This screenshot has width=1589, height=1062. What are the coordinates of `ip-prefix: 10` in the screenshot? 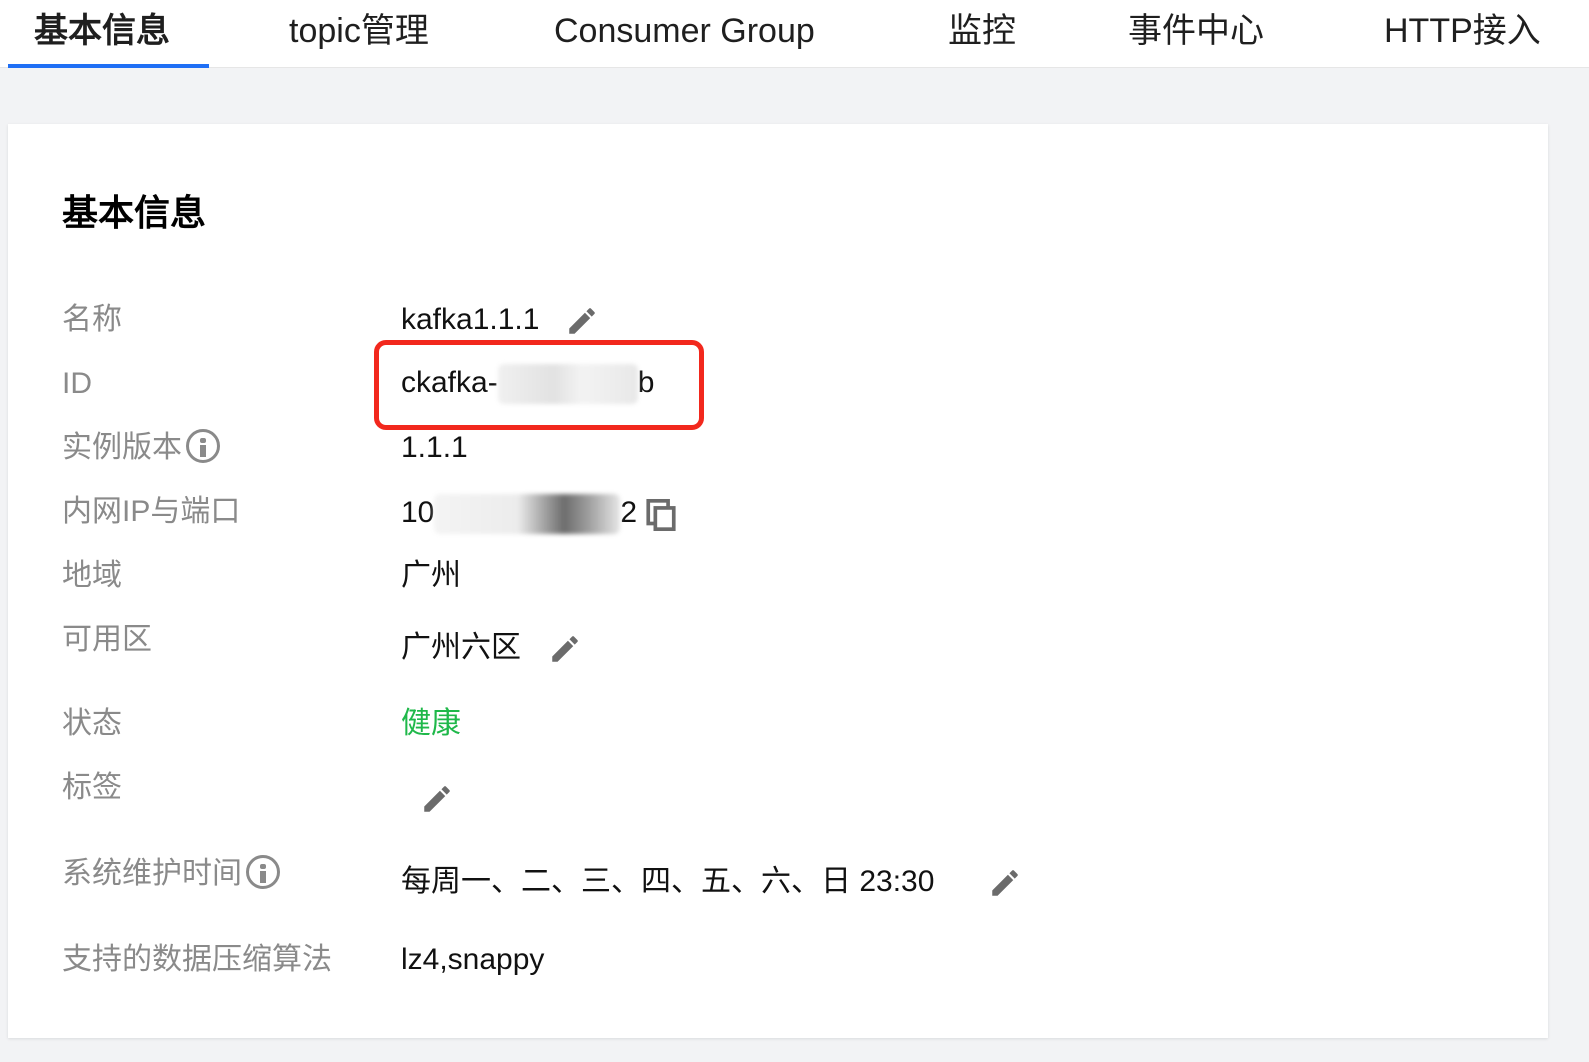 It's located at (418, 512).